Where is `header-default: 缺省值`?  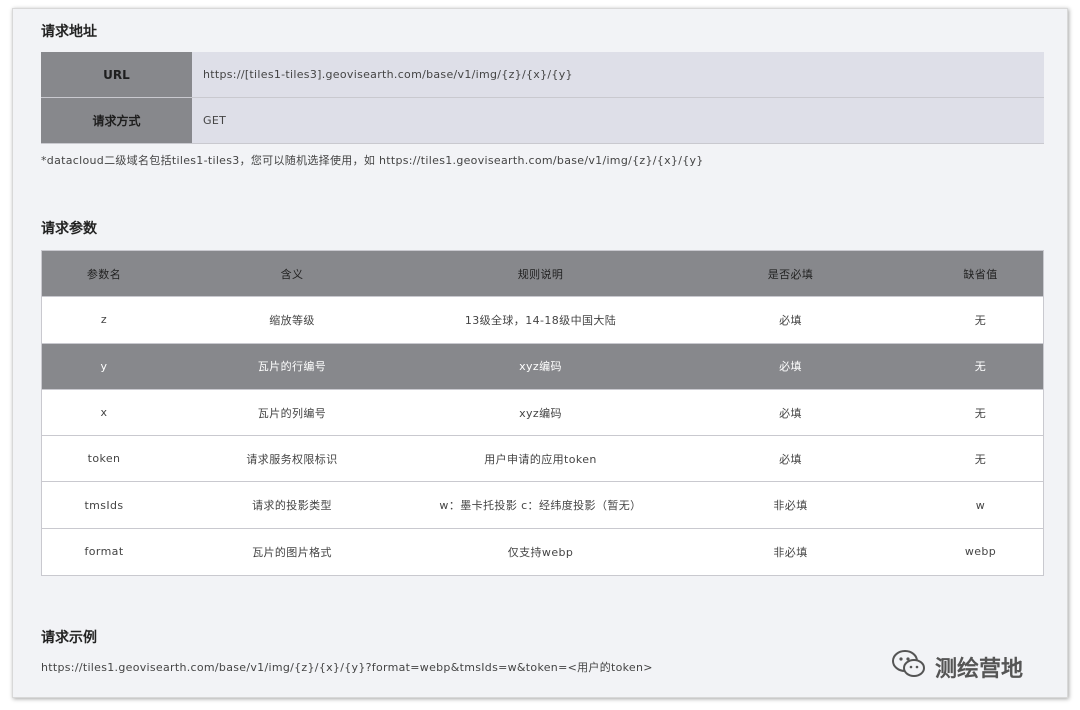
header-default: 缺省值 is located at coordinates (980, 274).